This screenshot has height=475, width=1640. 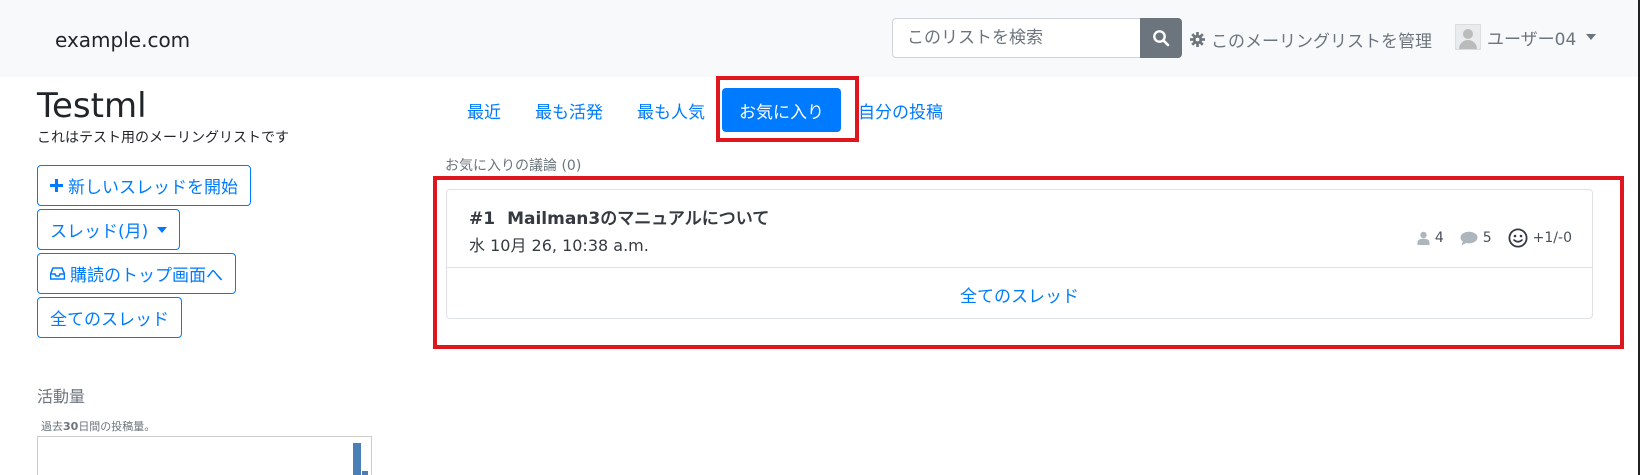 I want to click on activity-heading: 活動量, so click(x=61, y=396).